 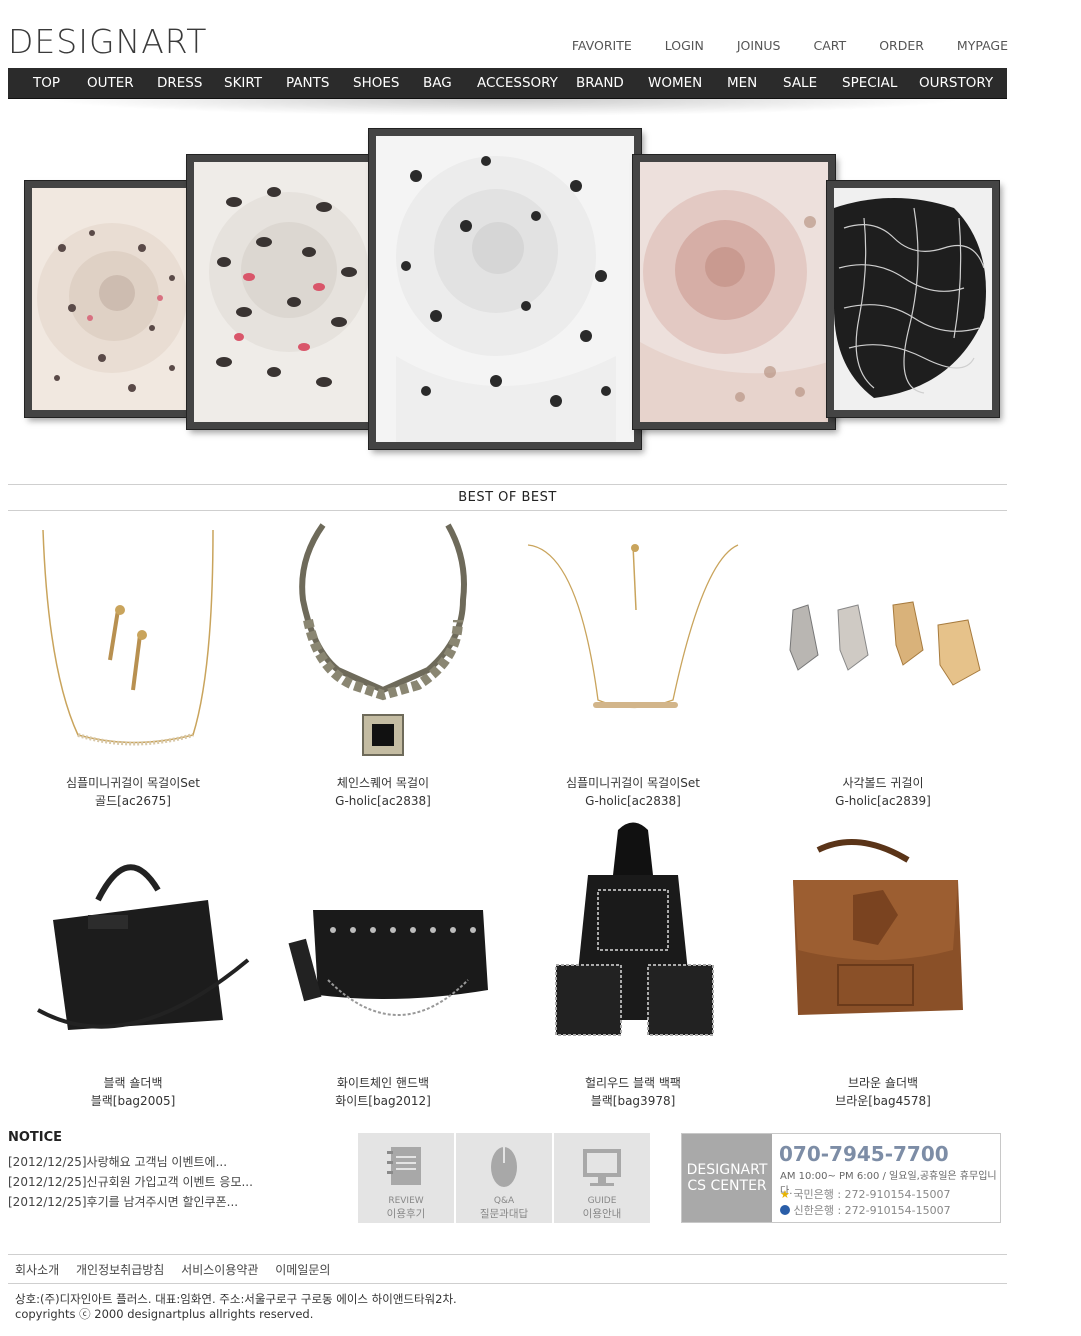 What do you see at coordinates (406, 1214) in the screenshot?
I see `review-label-ko: 이용후기` at bounding box center [406, 1214].